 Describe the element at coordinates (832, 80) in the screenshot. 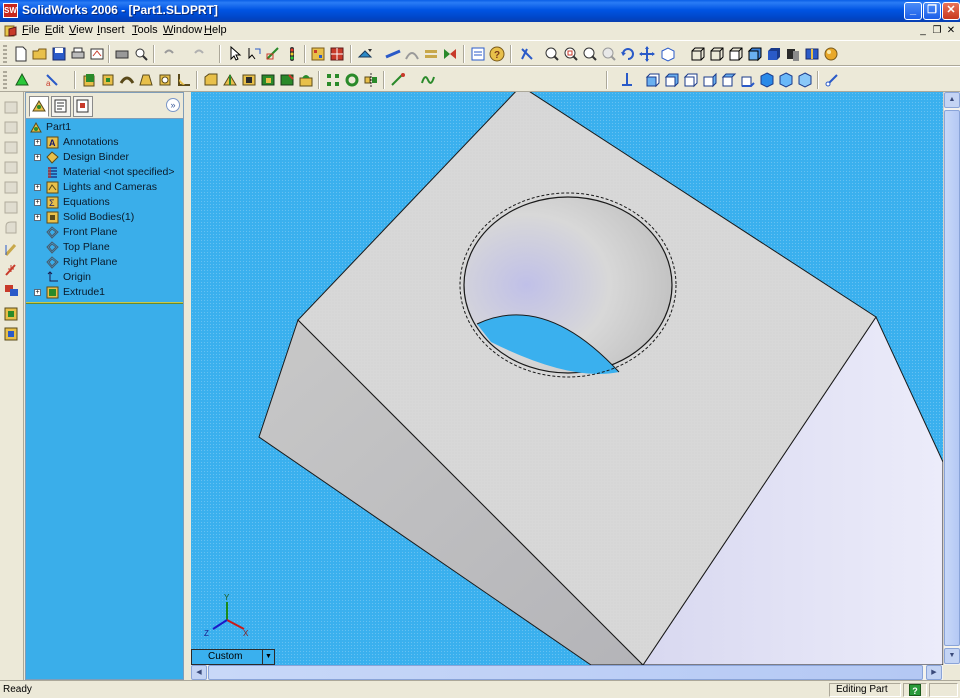

I see `view-selector-icon` at that location.